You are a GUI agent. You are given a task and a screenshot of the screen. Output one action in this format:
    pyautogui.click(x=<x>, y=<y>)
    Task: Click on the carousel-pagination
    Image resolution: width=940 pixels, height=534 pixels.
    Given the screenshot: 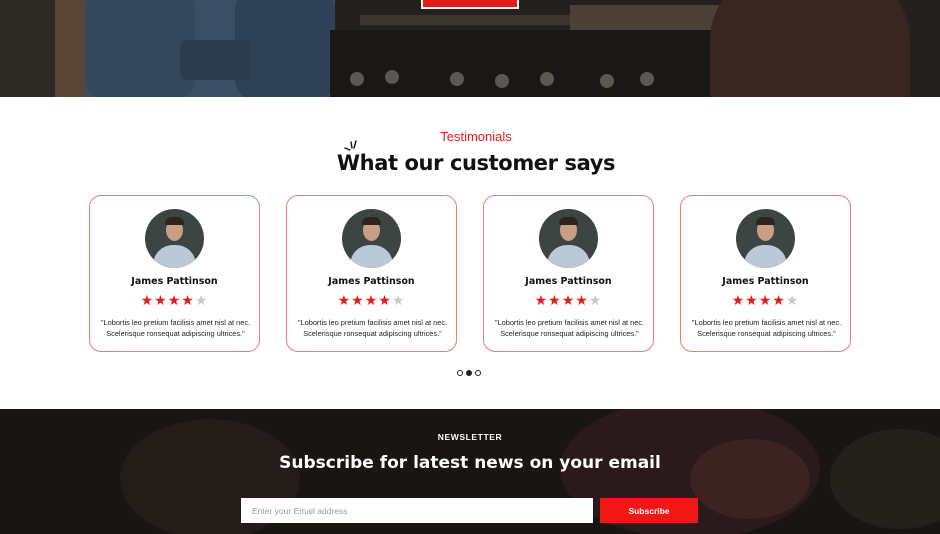 What is the action you would take?
    pyautogui.click(x=469, y=374)
    